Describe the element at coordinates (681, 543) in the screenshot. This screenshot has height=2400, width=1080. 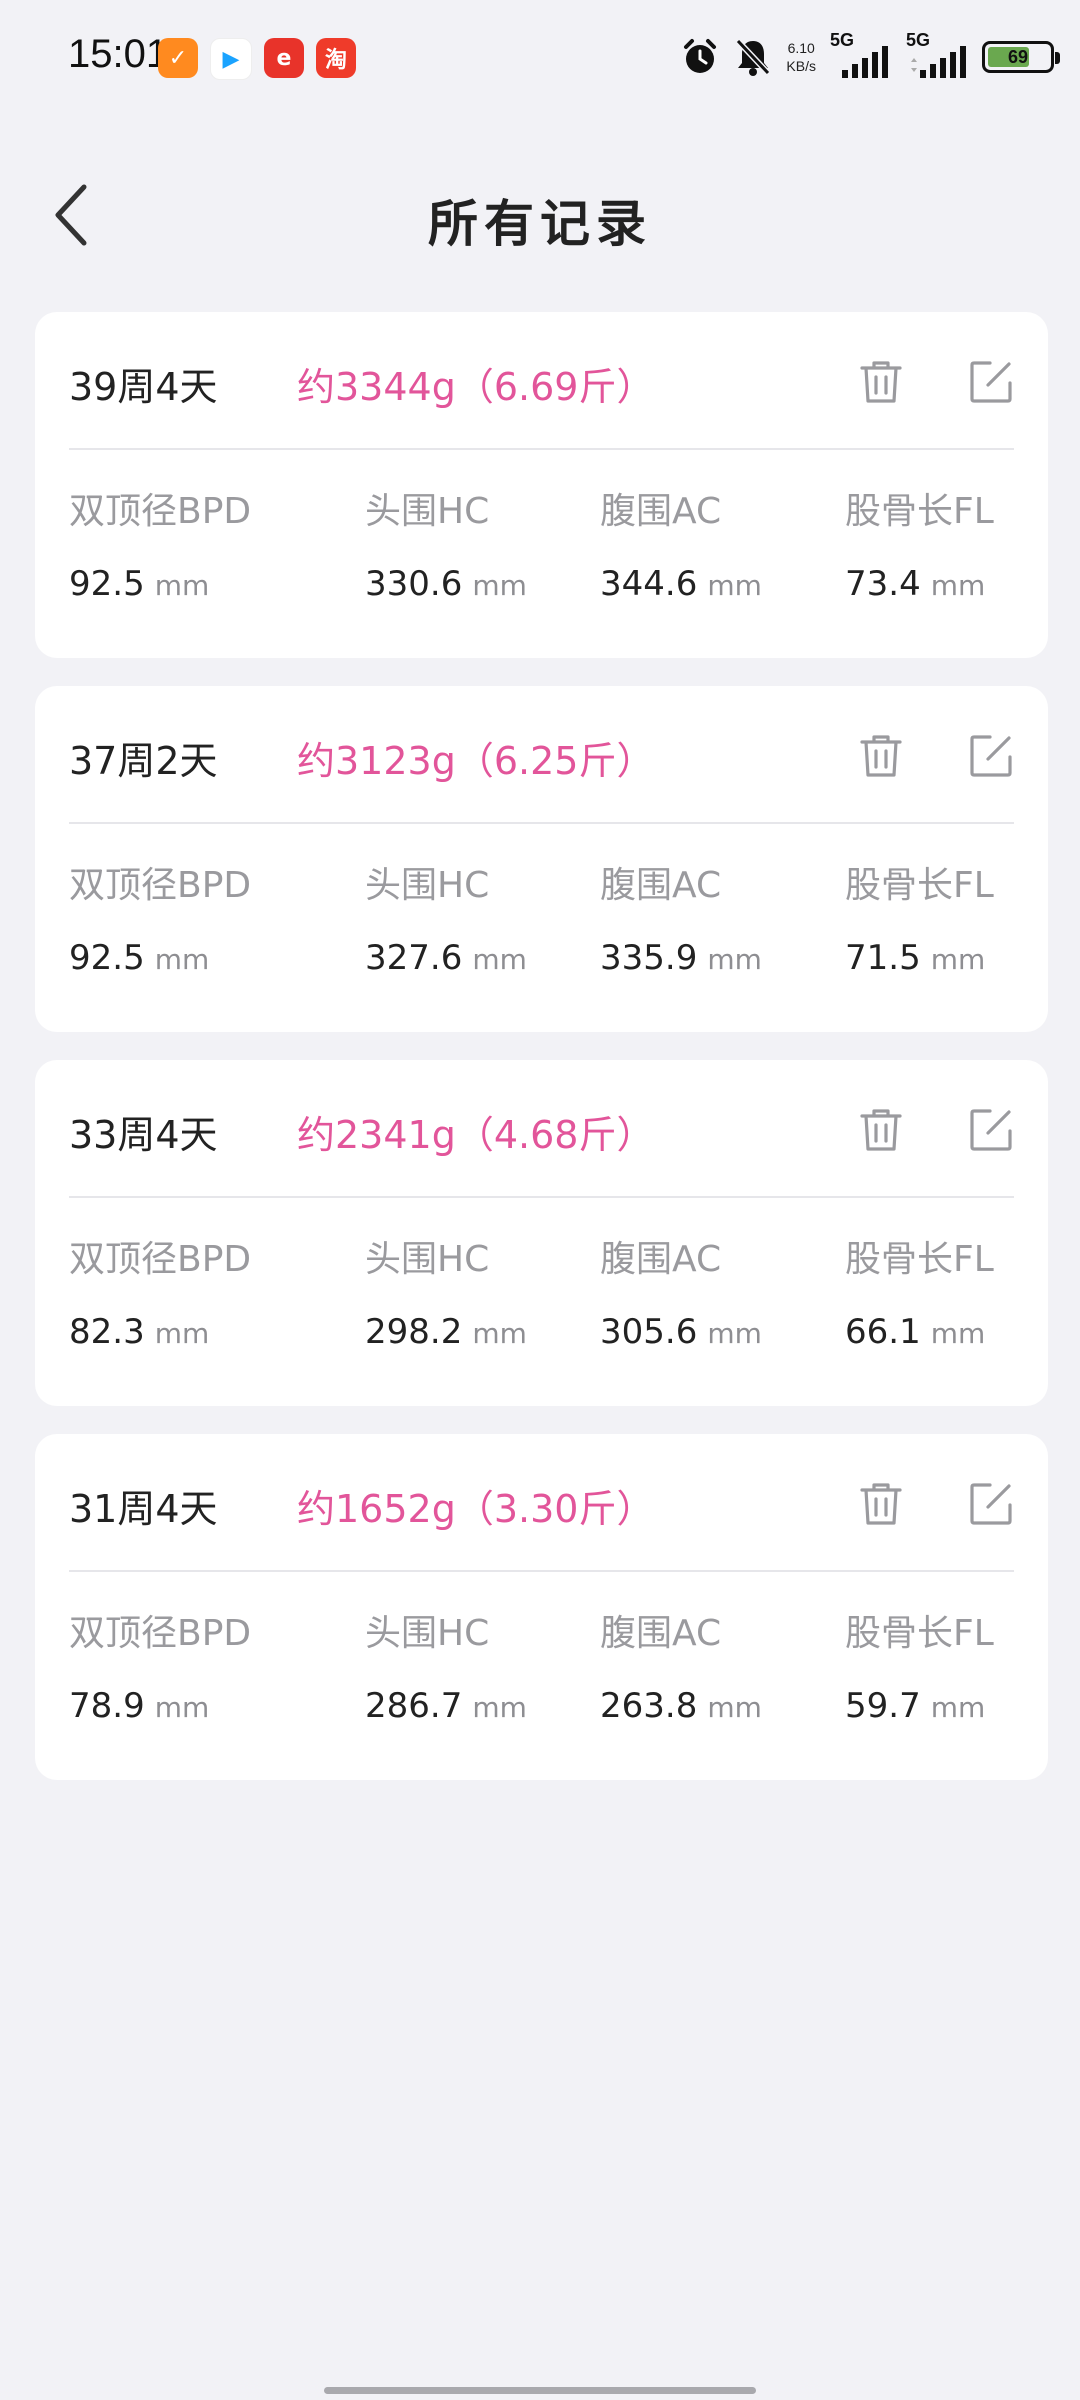
I see `metric-item: 腹围AC 344.6 mm` at that location.